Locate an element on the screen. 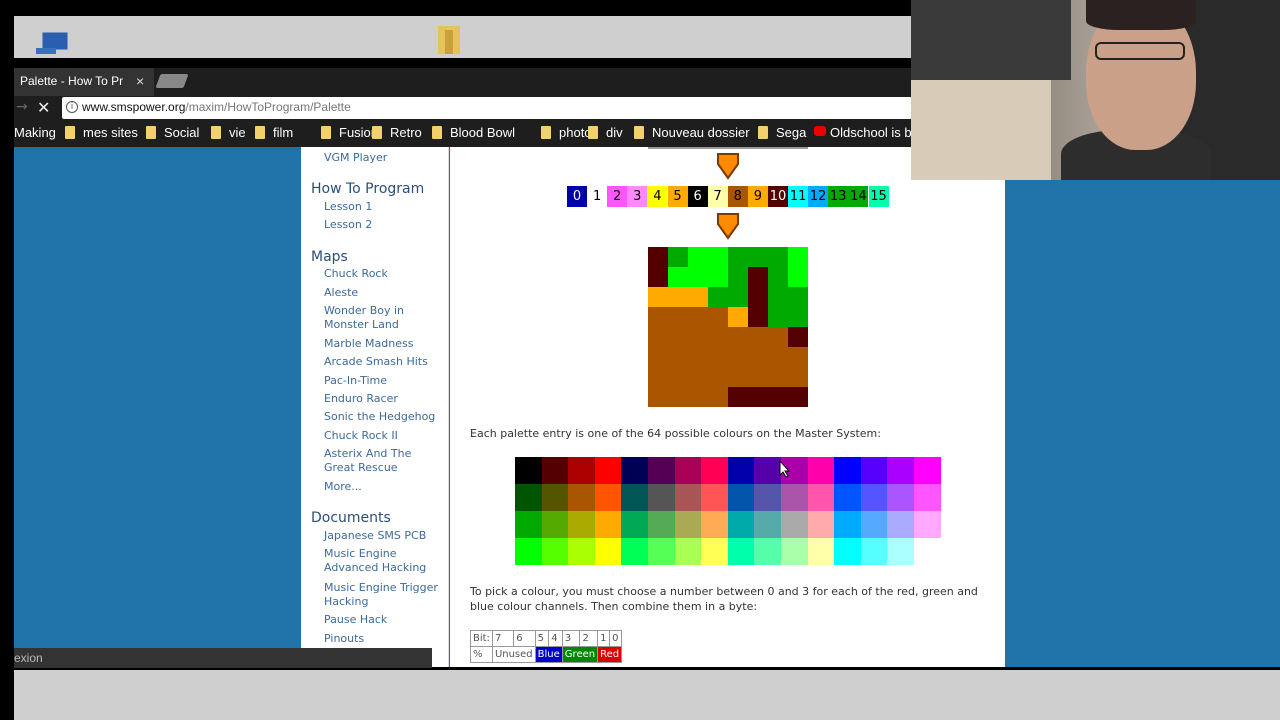 The height and width of the screenshot is (720, 1280). sidebar-item: Wonder Boy in Monster Land is located at coordinates (384, 318).